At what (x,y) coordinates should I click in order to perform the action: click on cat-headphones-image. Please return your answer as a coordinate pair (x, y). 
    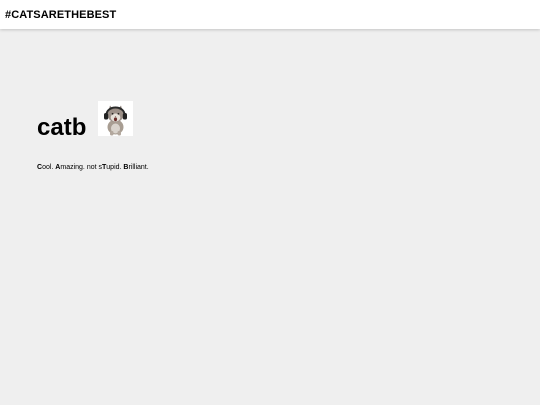
    Looking at the image, I should click on (116, 118).